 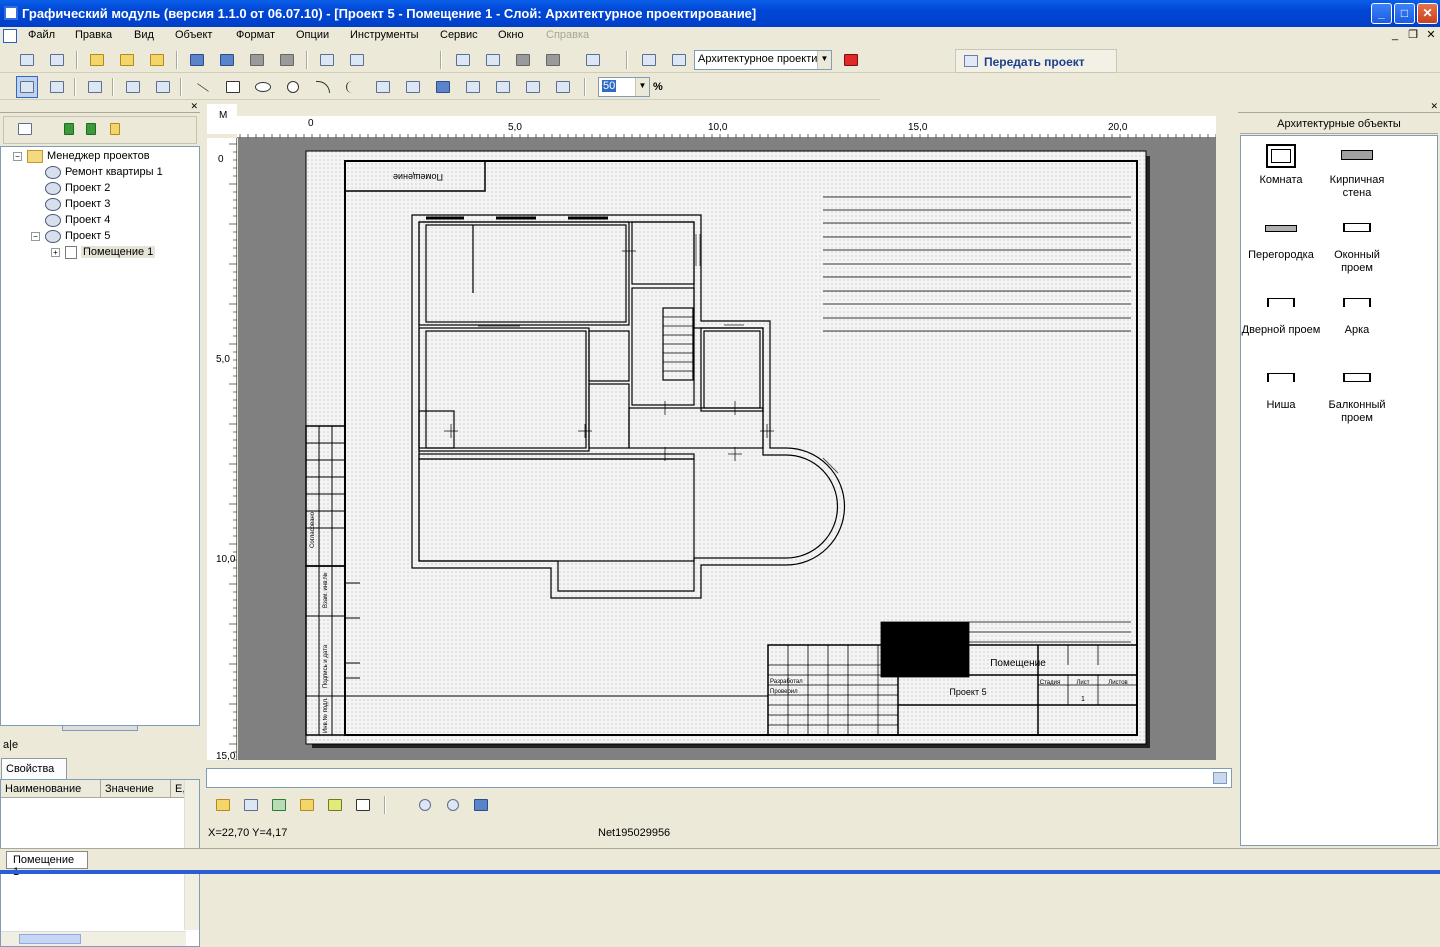 What do you see at coordinates (563, 87) in the screenshot?
I see `dim-v2-button` at bounding box center [563, 87].